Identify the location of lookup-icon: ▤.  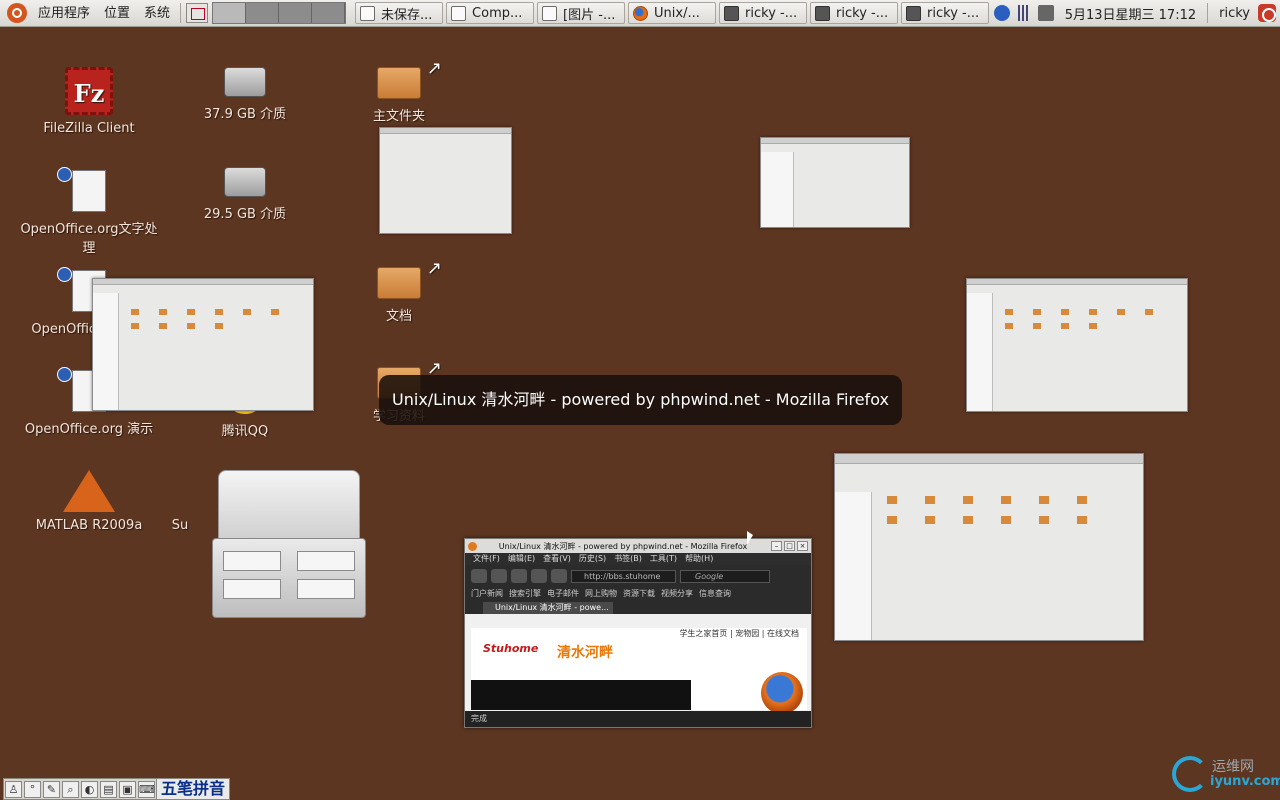
(108, 789).